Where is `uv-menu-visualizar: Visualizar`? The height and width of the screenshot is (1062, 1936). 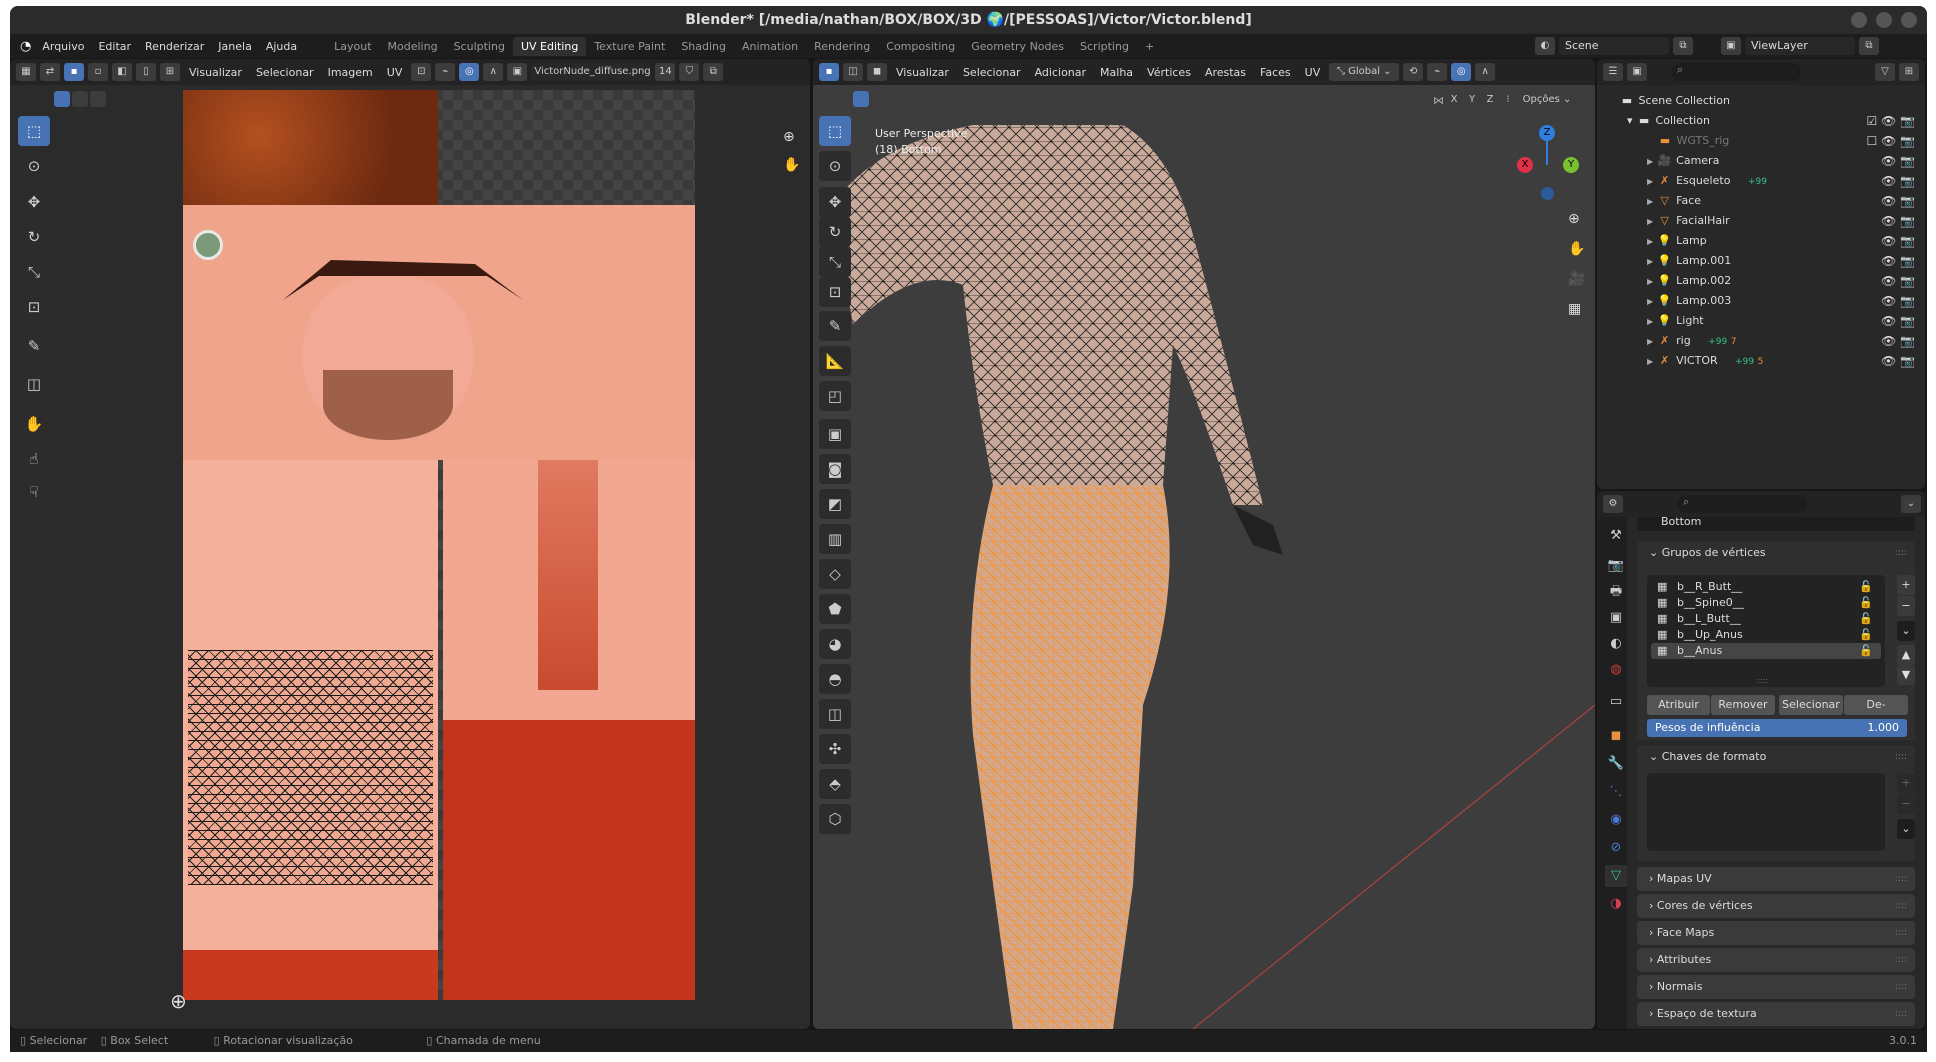 uv-menu-visualizar: Visualizar is located at coordinates (215, 72).